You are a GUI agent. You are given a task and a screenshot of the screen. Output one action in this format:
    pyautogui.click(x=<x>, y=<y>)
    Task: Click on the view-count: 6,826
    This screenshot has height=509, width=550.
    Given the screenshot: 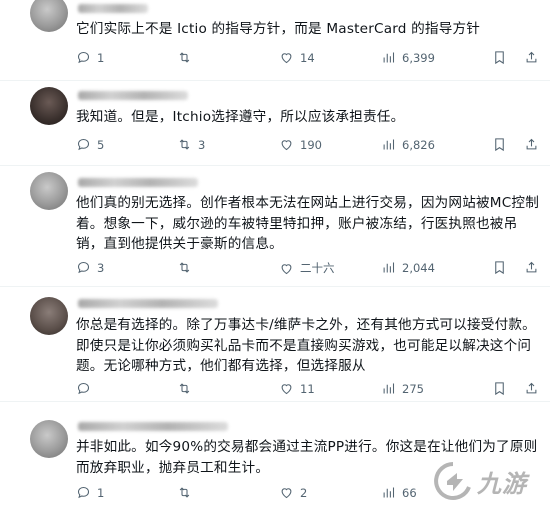 What is the action you would take?
    pyautogui.click(x=418, y=144)
    